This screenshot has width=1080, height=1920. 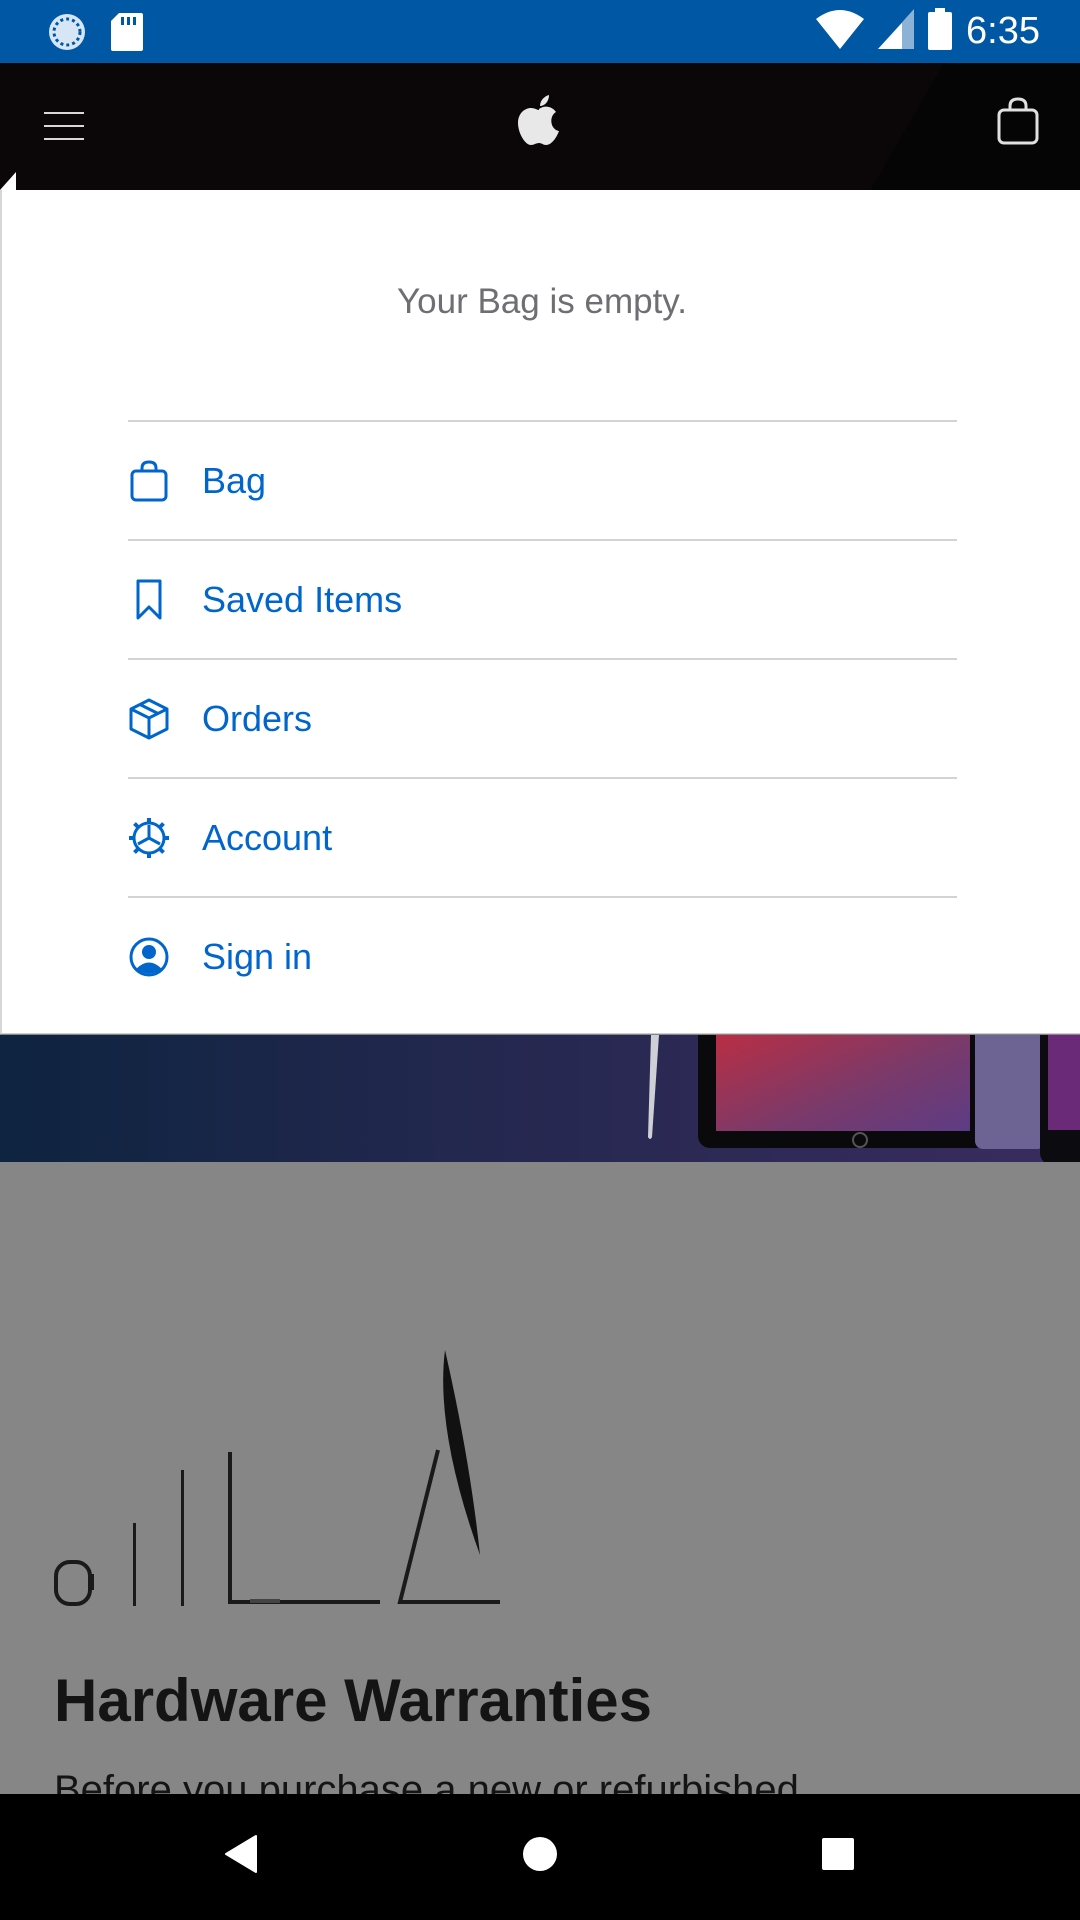 What do you see at coordinates (838, 1856) in the screenshot?
I see `recents-button` at bounding box center [838, 1856].